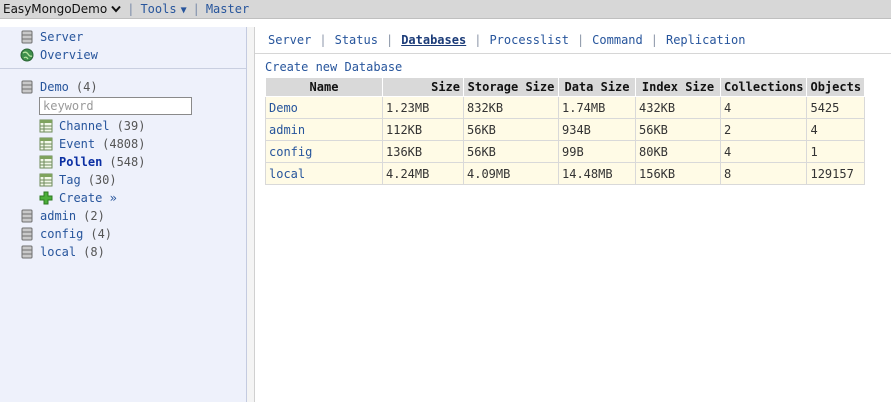 Image resolution: width=891 pixels, height=402 pixels. Describe the element at coordinates (763, 87) in the screenshot. I see `column-header-collections: Collections` at that location.